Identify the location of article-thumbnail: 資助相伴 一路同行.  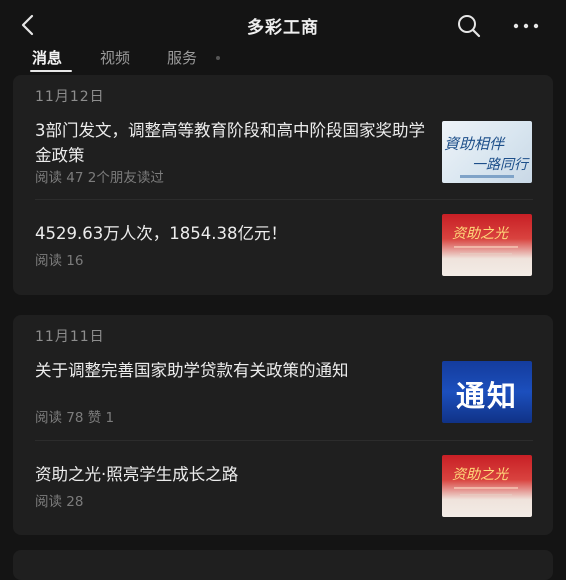
(487, 152).